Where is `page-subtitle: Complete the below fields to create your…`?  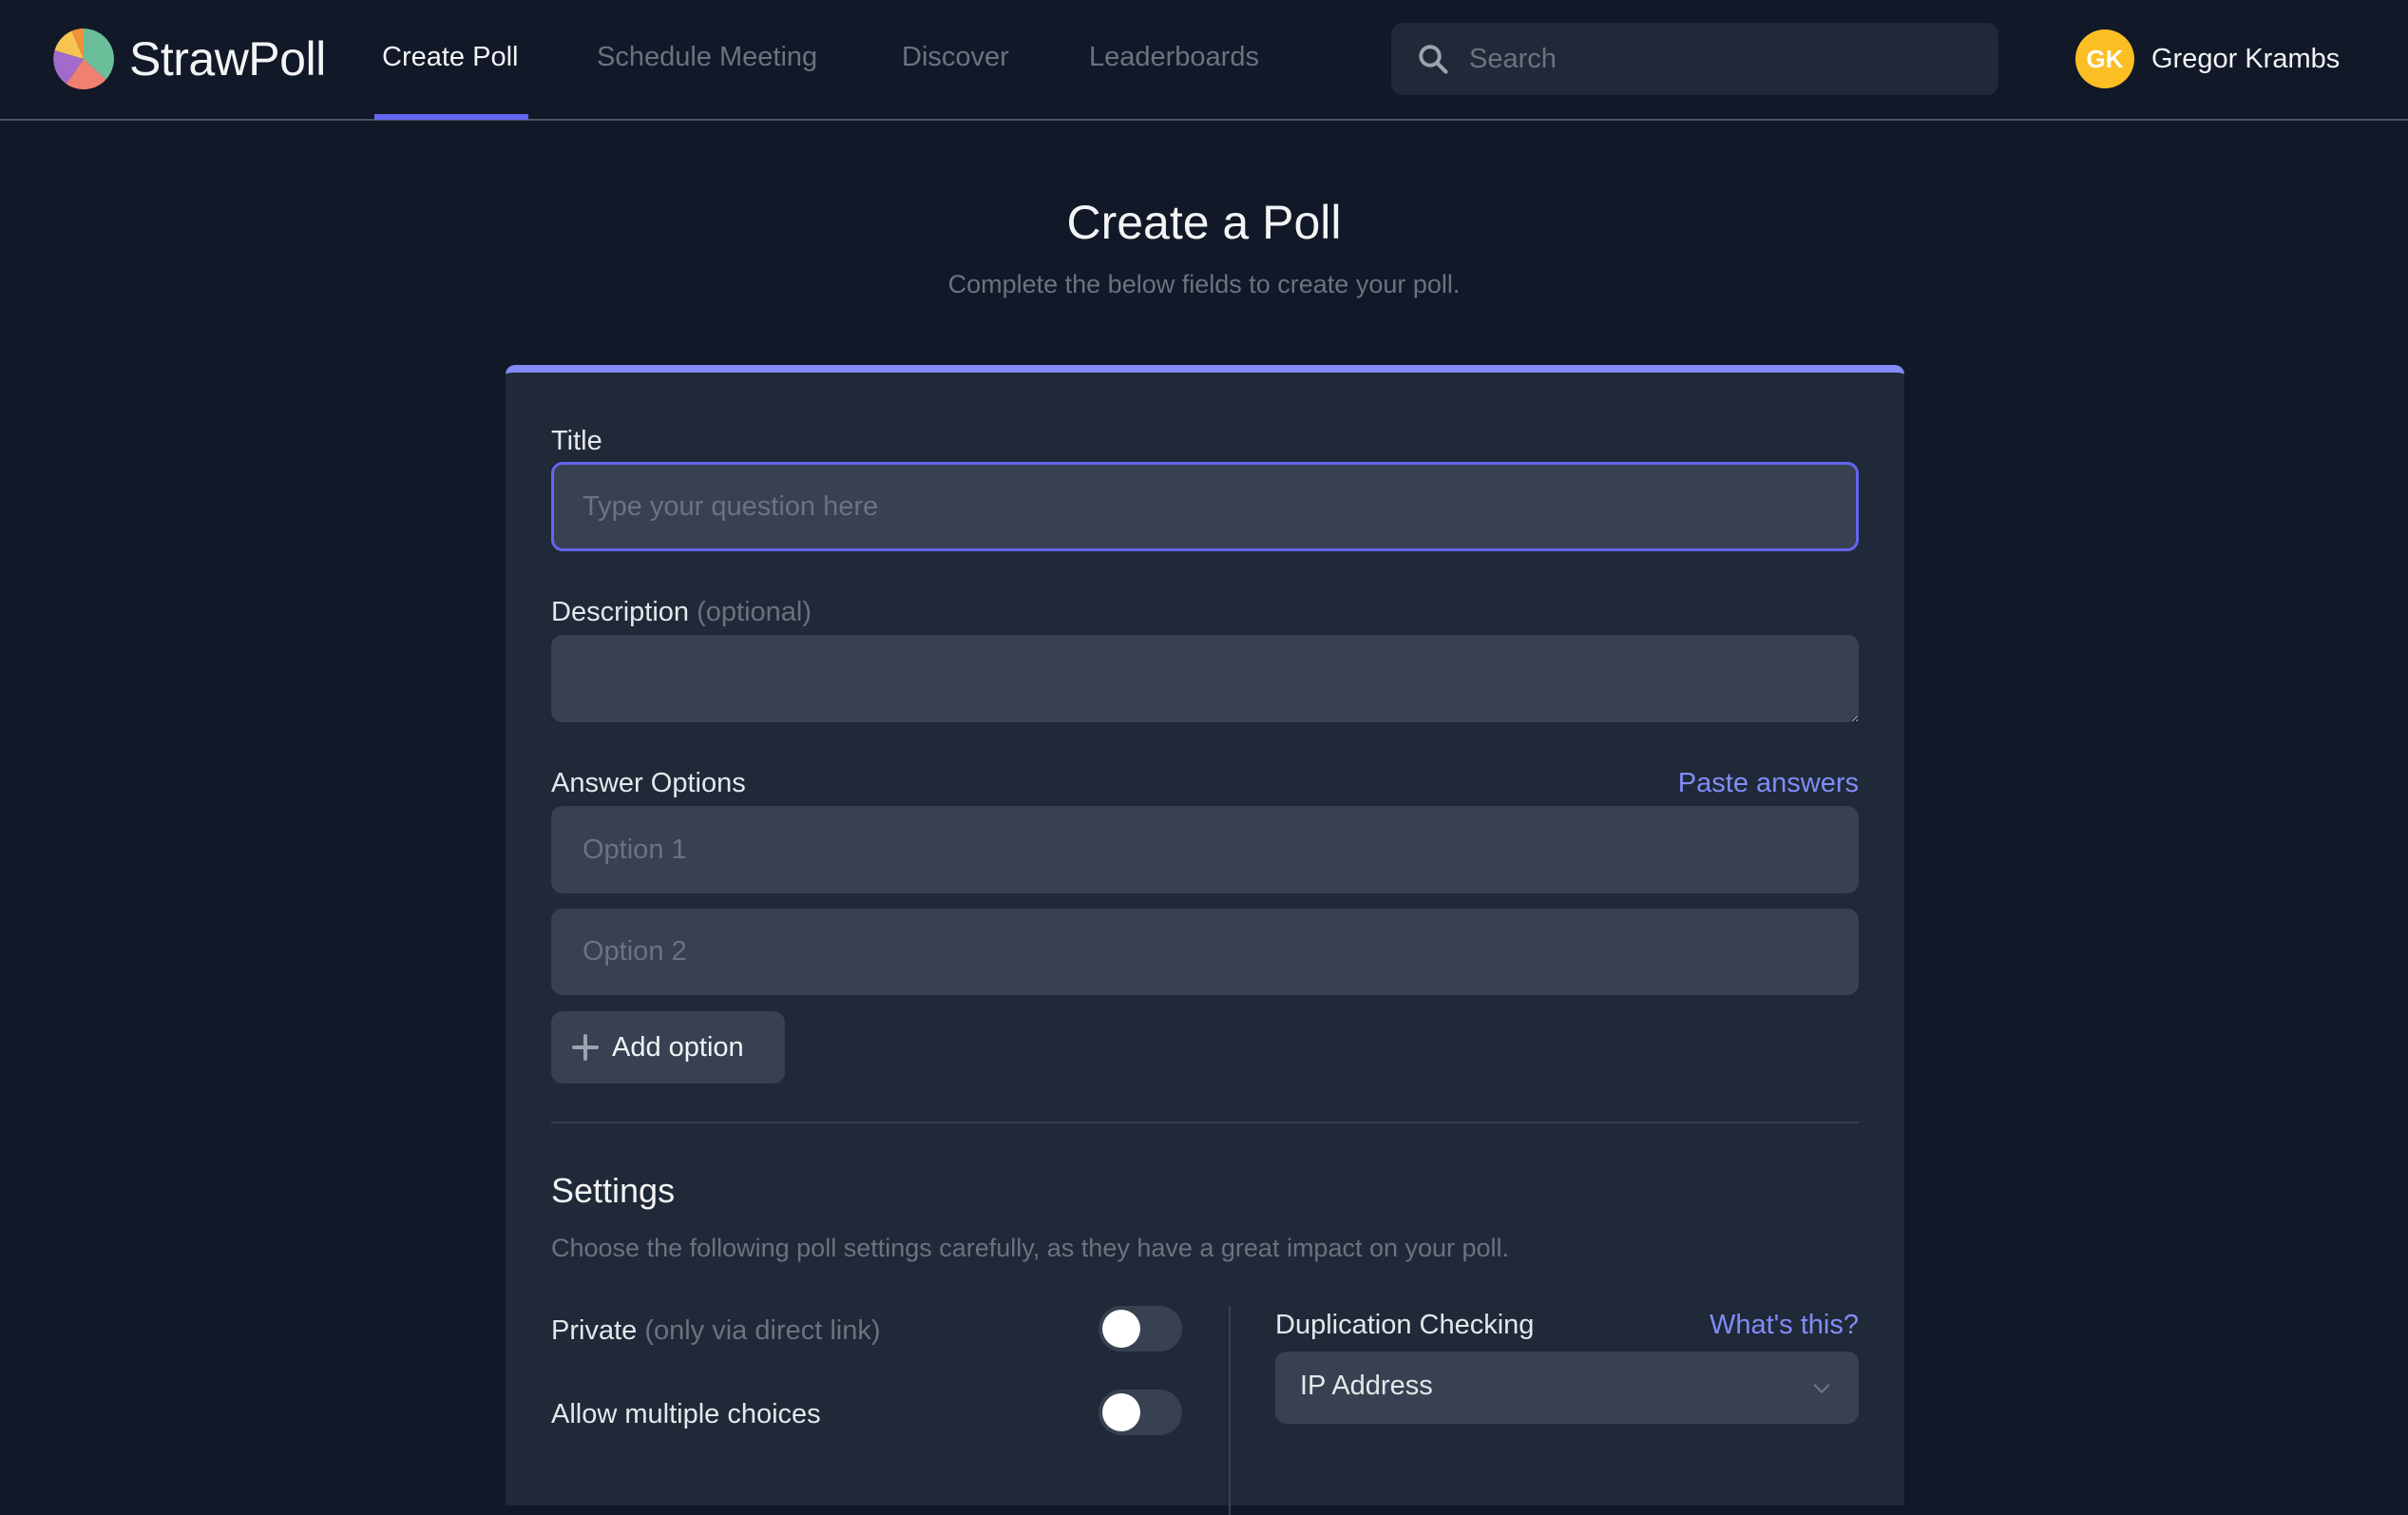 page-subtitle: Complete the below fields to create your… is located at coordinates (1204, 284).